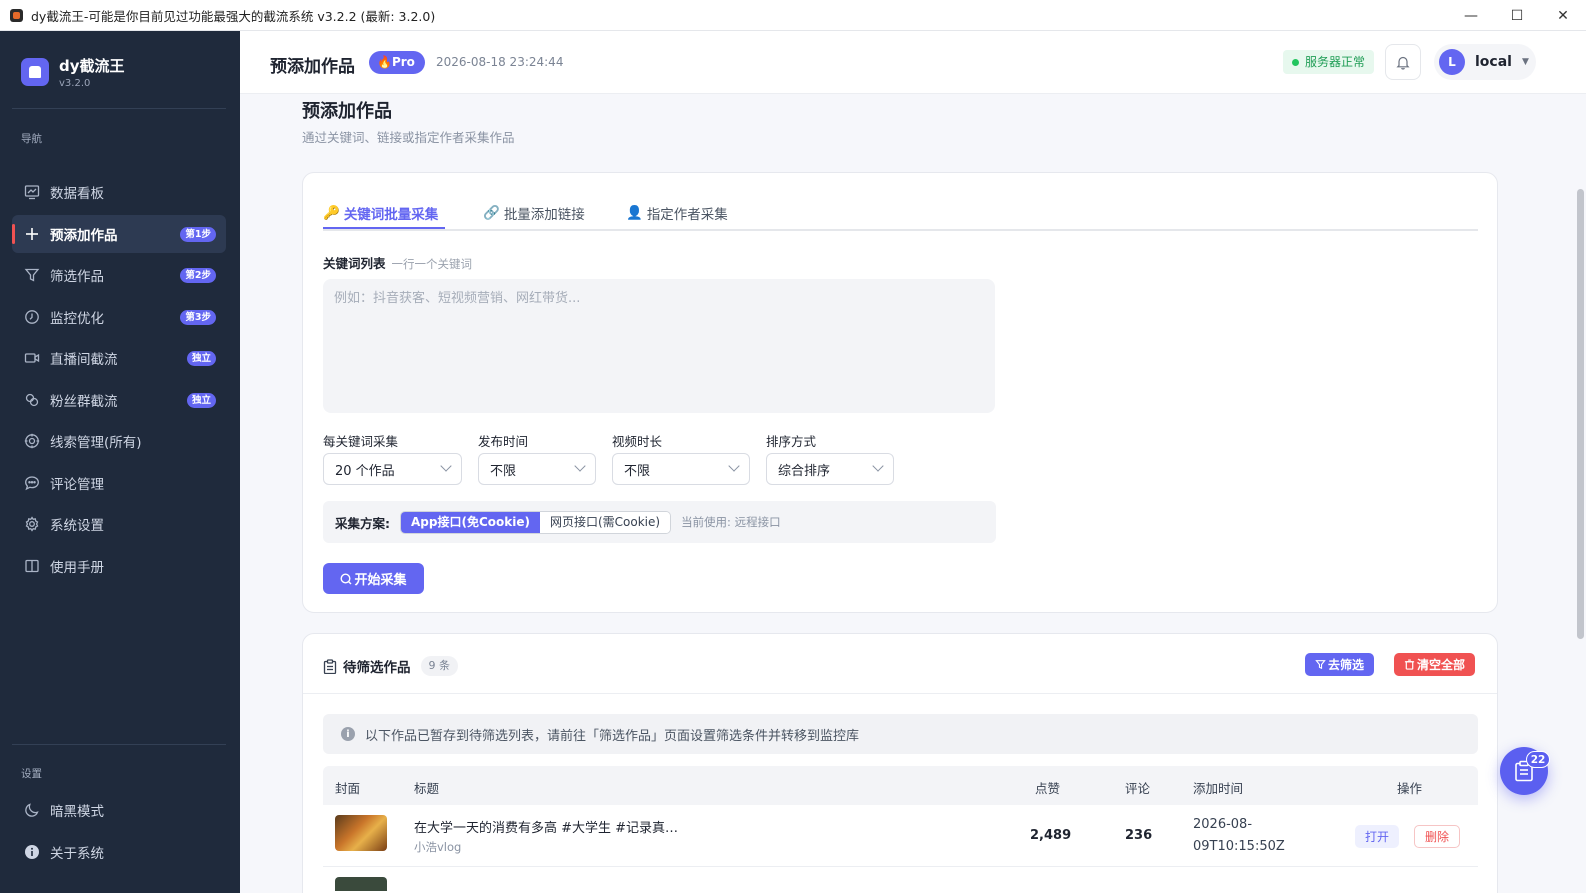  What do you see at coordinates (1409, 664) in the screenshot?
I see `trash-icon` at bounding box center [1409, 664].